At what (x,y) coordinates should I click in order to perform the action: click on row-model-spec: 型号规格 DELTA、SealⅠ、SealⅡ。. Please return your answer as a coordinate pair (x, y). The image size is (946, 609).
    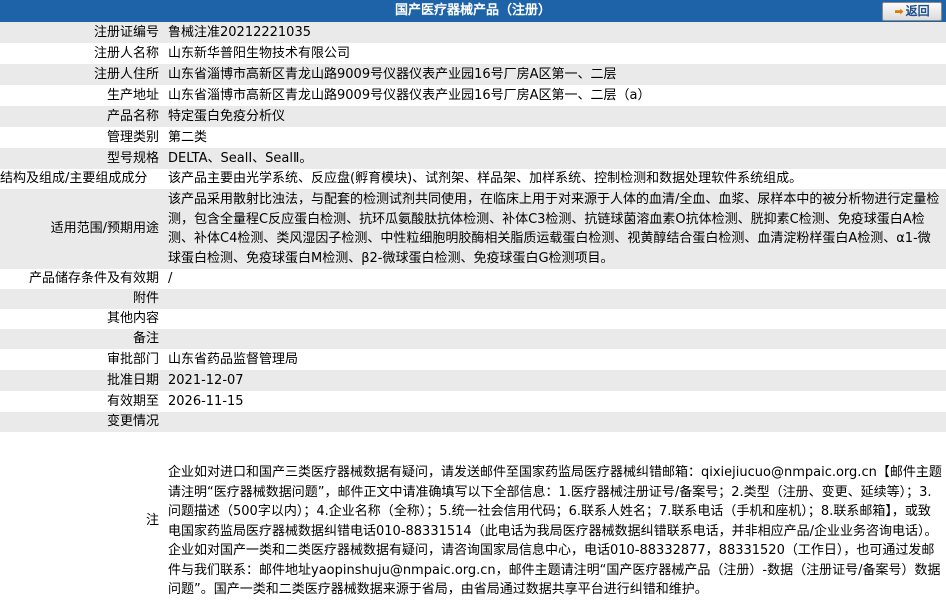
    Looking at the image, I should click on (473, 158).